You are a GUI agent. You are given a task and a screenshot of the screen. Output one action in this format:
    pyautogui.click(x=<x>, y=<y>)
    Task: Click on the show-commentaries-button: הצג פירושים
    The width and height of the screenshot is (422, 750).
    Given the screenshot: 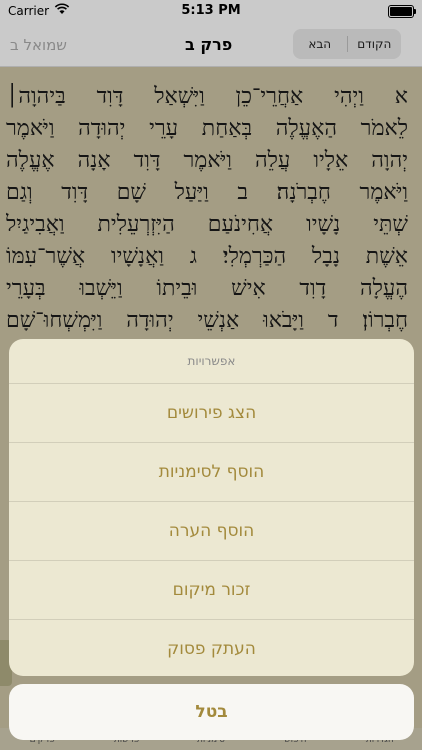 What is the action you would take?
    pyautogui.click(x=211, y=413)
    